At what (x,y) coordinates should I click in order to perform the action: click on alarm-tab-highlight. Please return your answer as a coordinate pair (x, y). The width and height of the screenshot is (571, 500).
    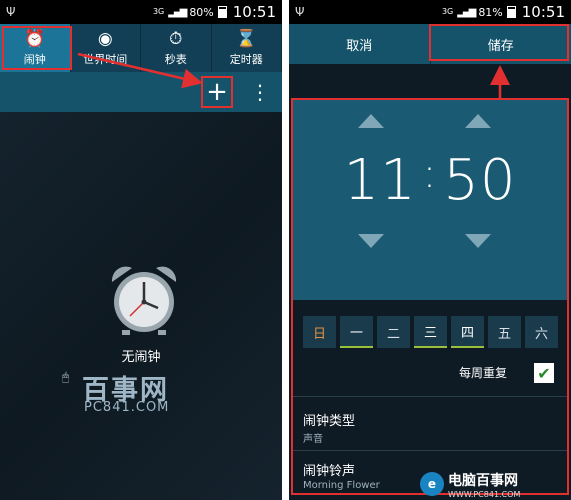
    Looking at the image, I should click on (37, 48).